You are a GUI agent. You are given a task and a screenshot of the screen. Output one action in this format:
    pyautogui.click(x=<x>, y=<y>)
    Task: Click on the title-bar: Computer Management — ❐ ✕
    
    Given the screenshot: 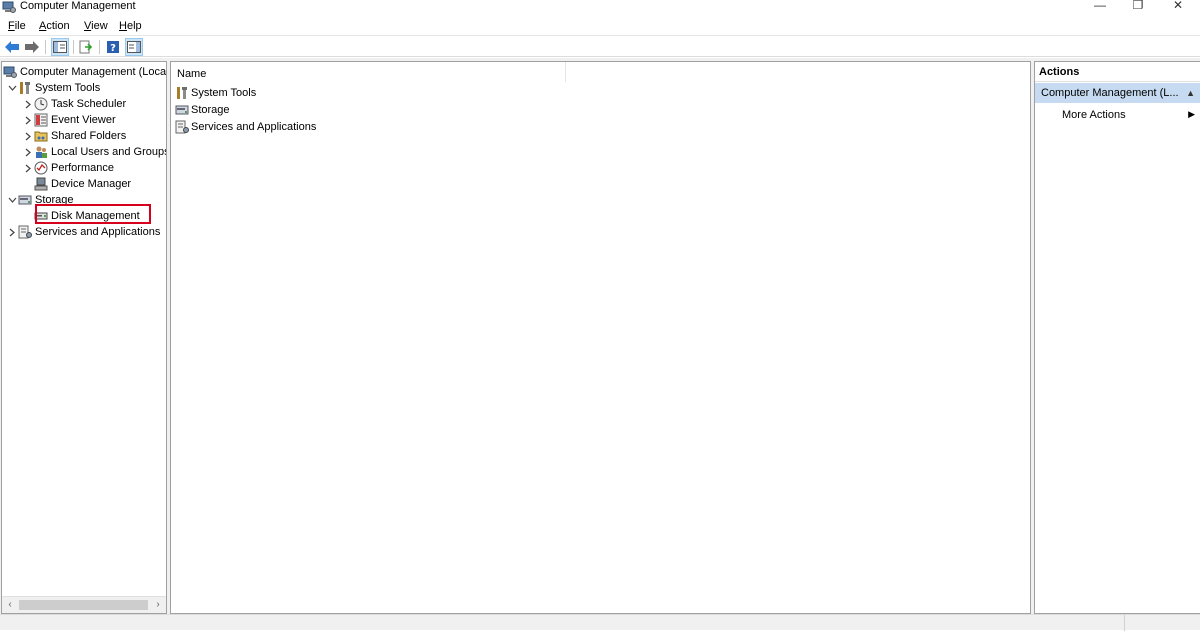 What is the action you would take?
    pyautogui.click(x=600, y=8)
    